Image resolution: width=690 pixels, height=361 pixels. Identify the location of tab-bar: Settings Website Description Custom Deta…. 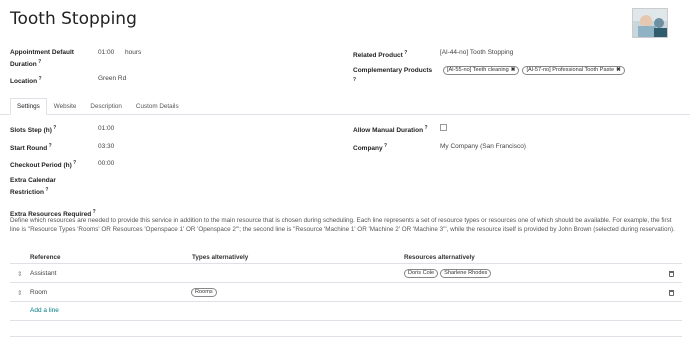
(98, 106).